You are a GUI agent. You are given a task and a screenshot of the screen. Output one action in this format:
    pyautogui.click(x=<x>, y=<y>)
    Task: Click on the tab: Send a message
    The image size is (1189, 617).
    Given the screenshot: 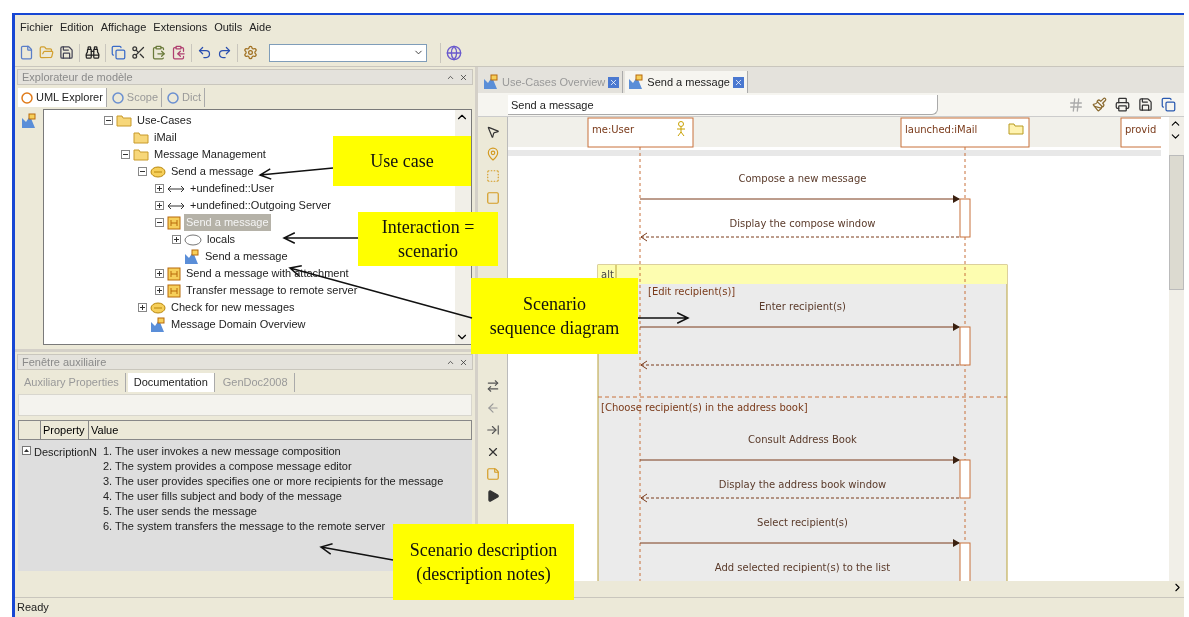 What is the action you would take?
    pyautogui.click(x=686, y=82)
    